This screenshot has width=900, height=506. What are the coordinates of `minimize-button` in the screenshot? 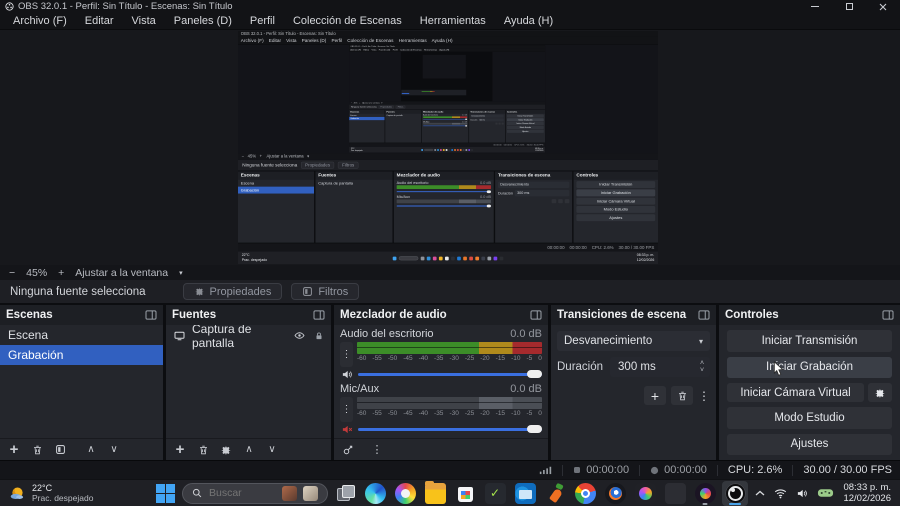 It's located at (815, 6).